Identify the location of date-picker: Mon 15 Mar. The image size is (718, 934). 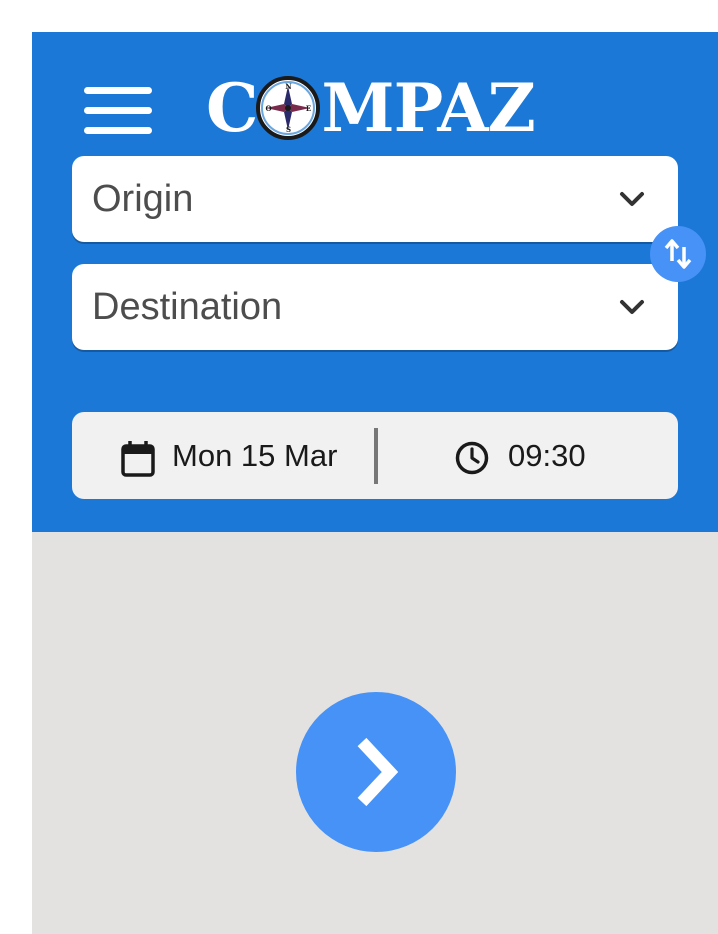
(228, 455).